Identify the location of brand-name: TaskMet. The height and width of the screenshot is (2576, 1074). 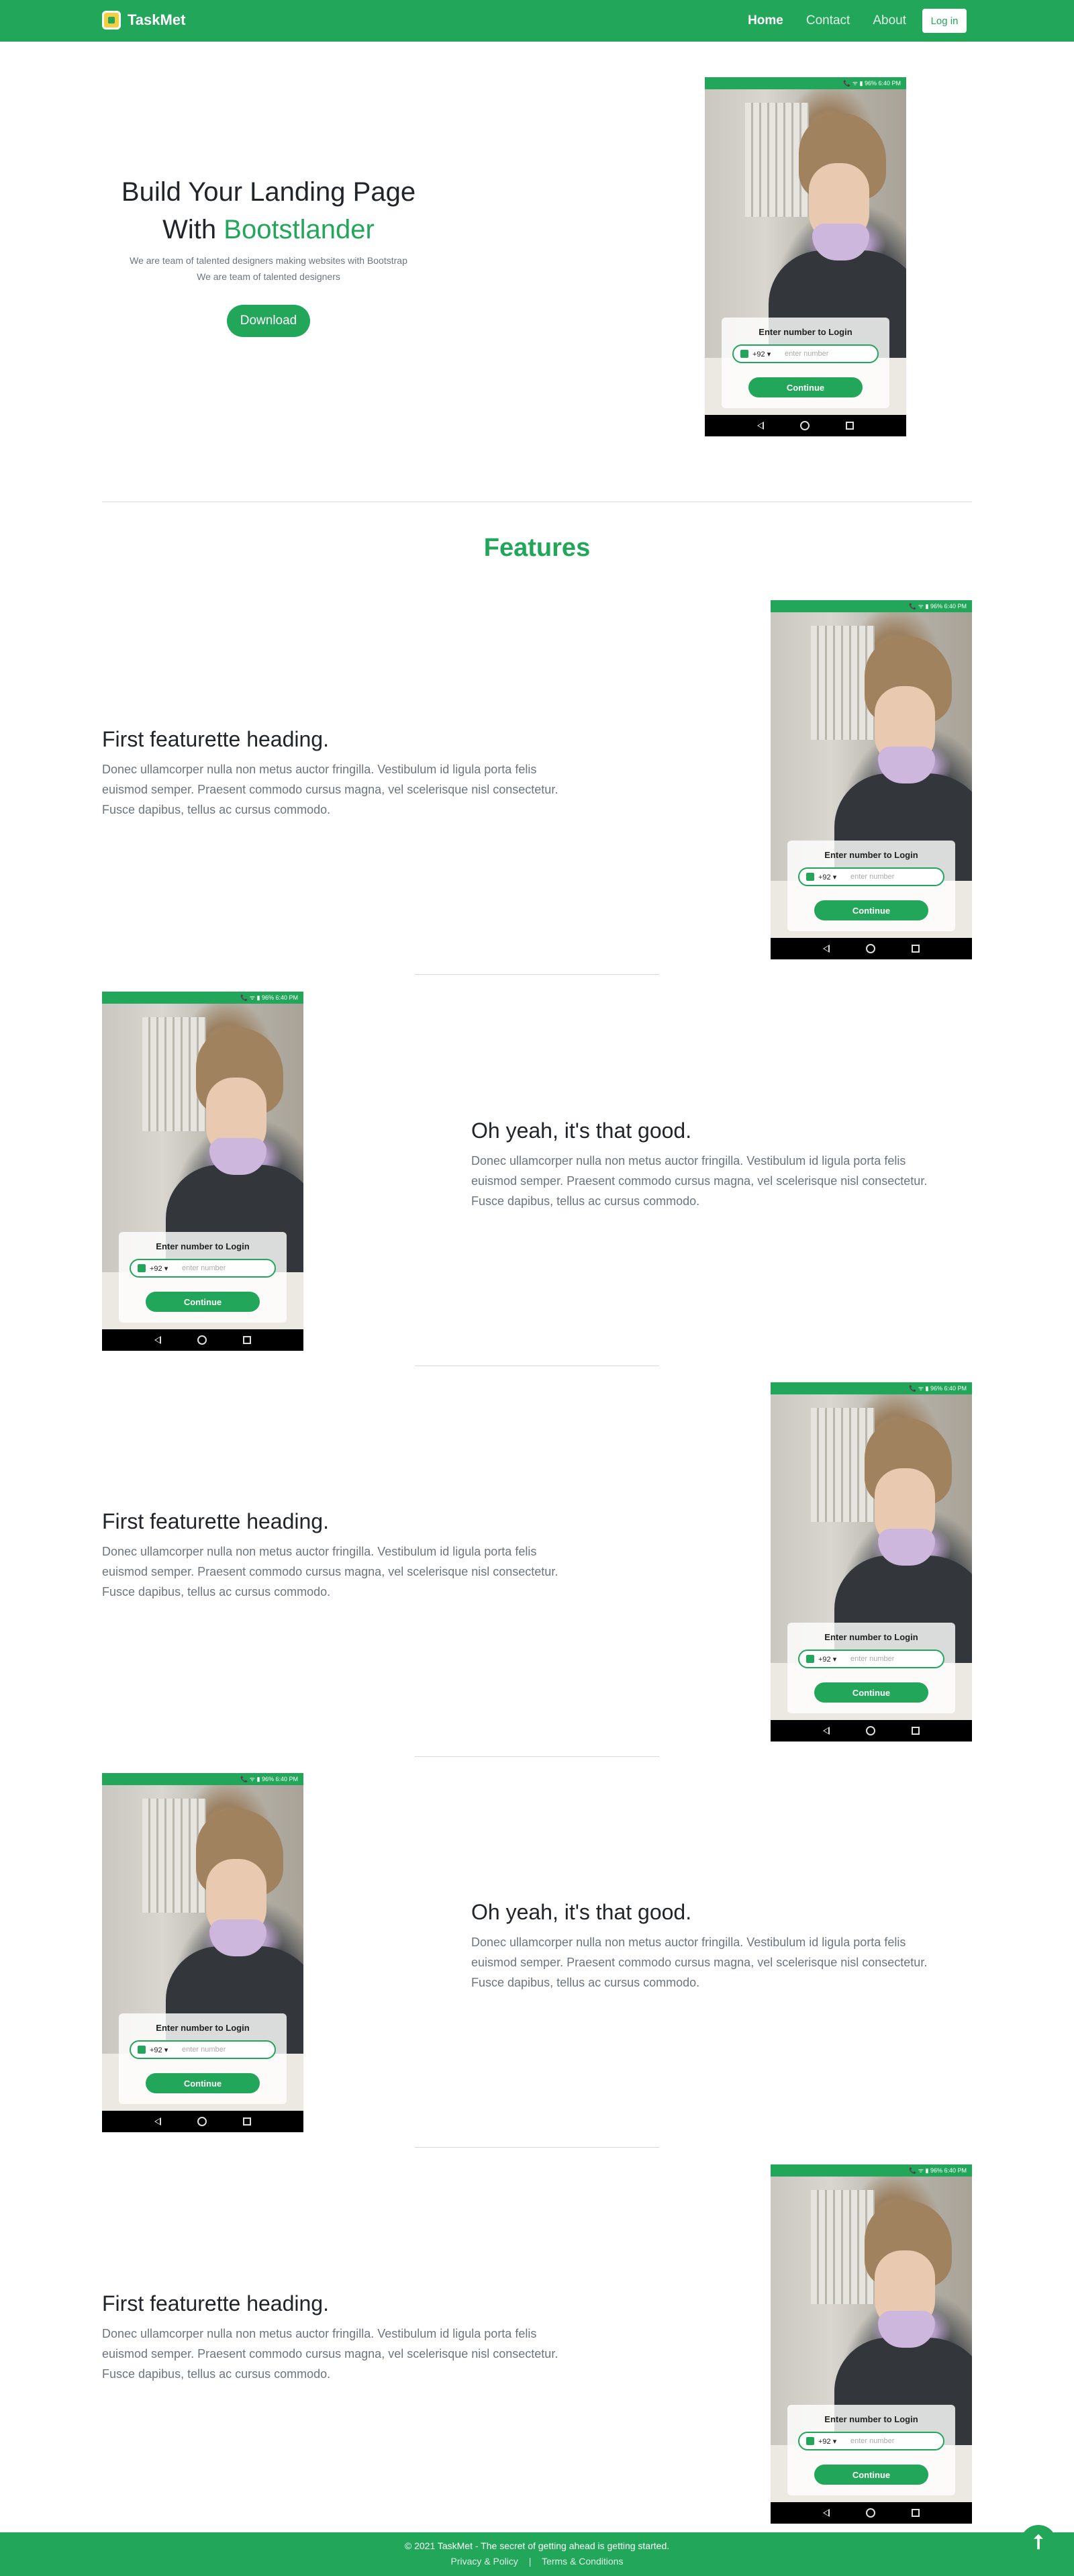
(157, 19).